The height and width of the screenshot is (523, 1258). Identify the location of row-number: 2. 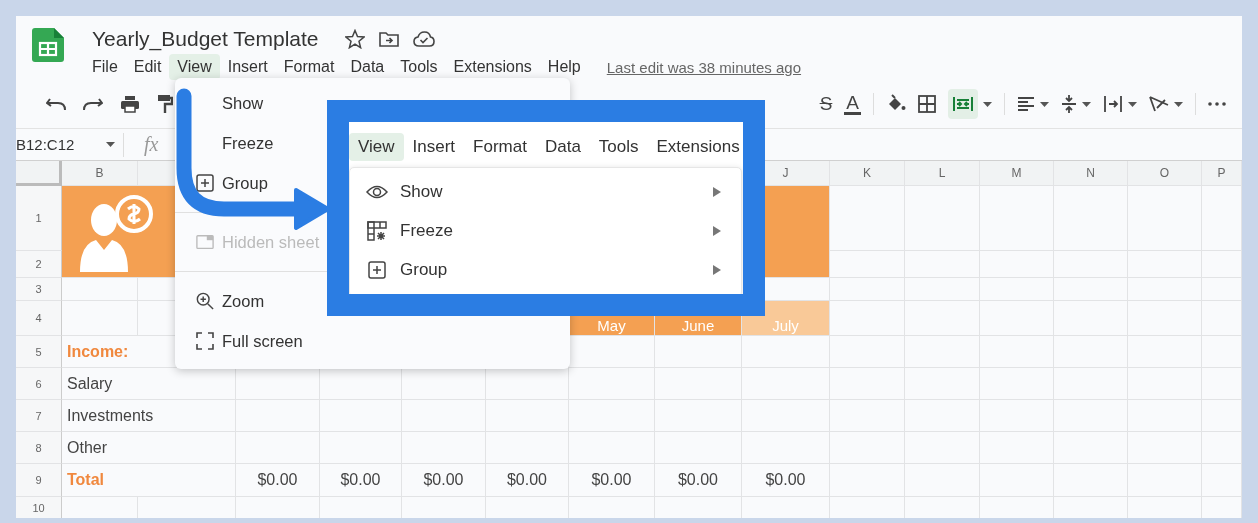
(39, 264).